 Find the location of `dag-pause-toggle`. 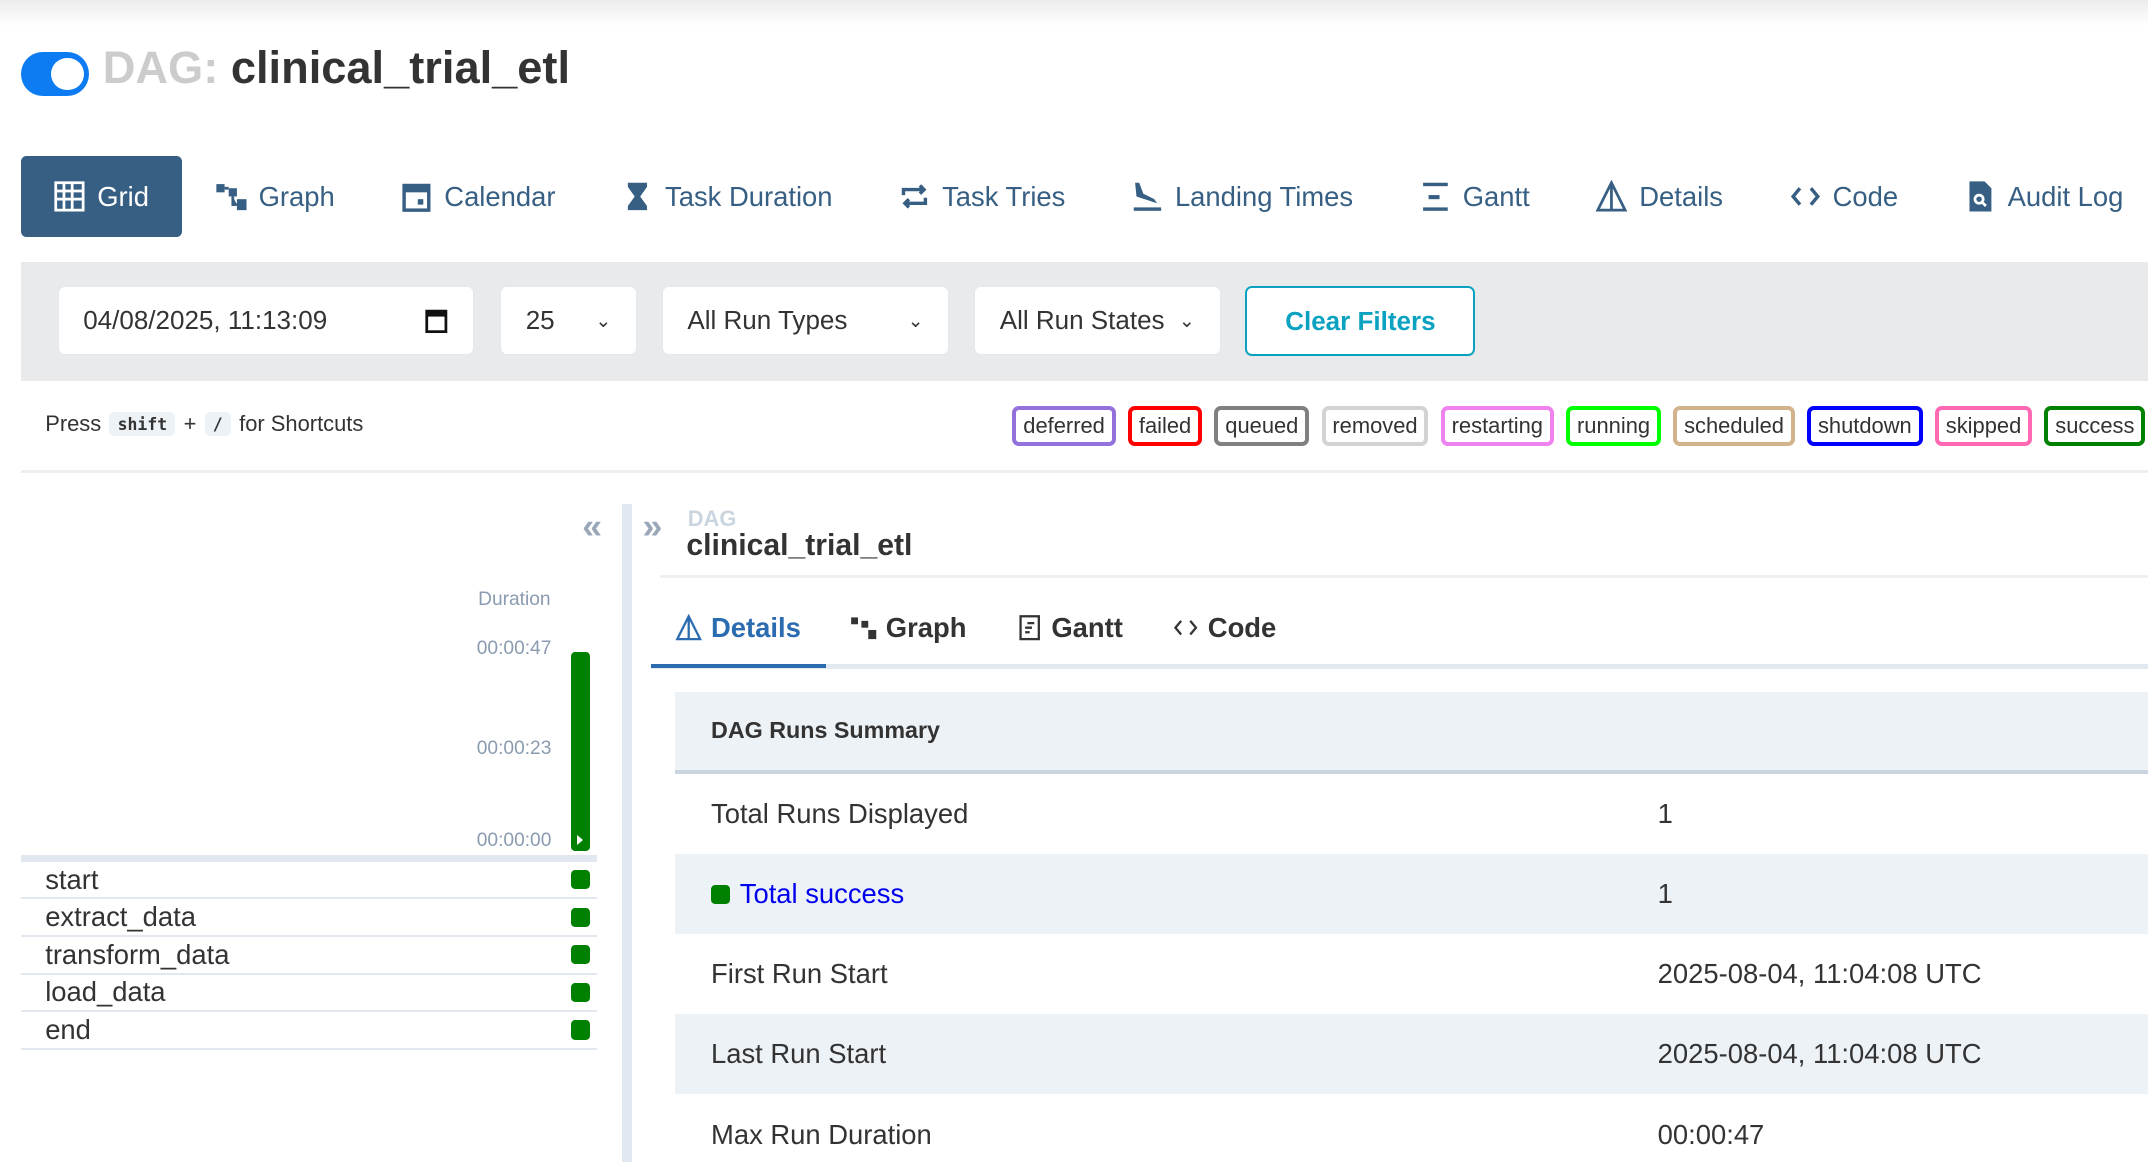

dag-pause-toggle is located at coordinates (55, 74).